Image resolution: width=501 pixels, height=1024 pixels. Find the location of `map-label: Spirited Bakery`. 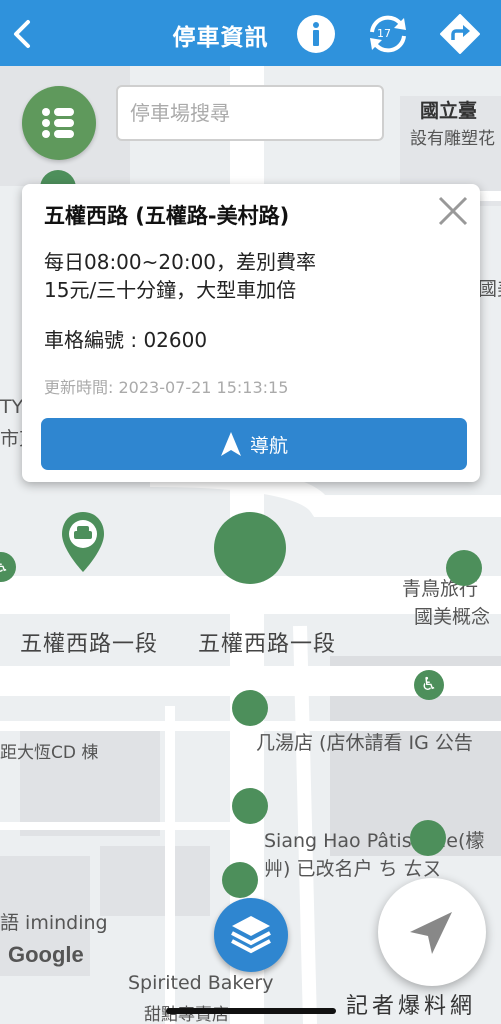

map-label: Spirited Bakery is located at coordinates (201, 983).